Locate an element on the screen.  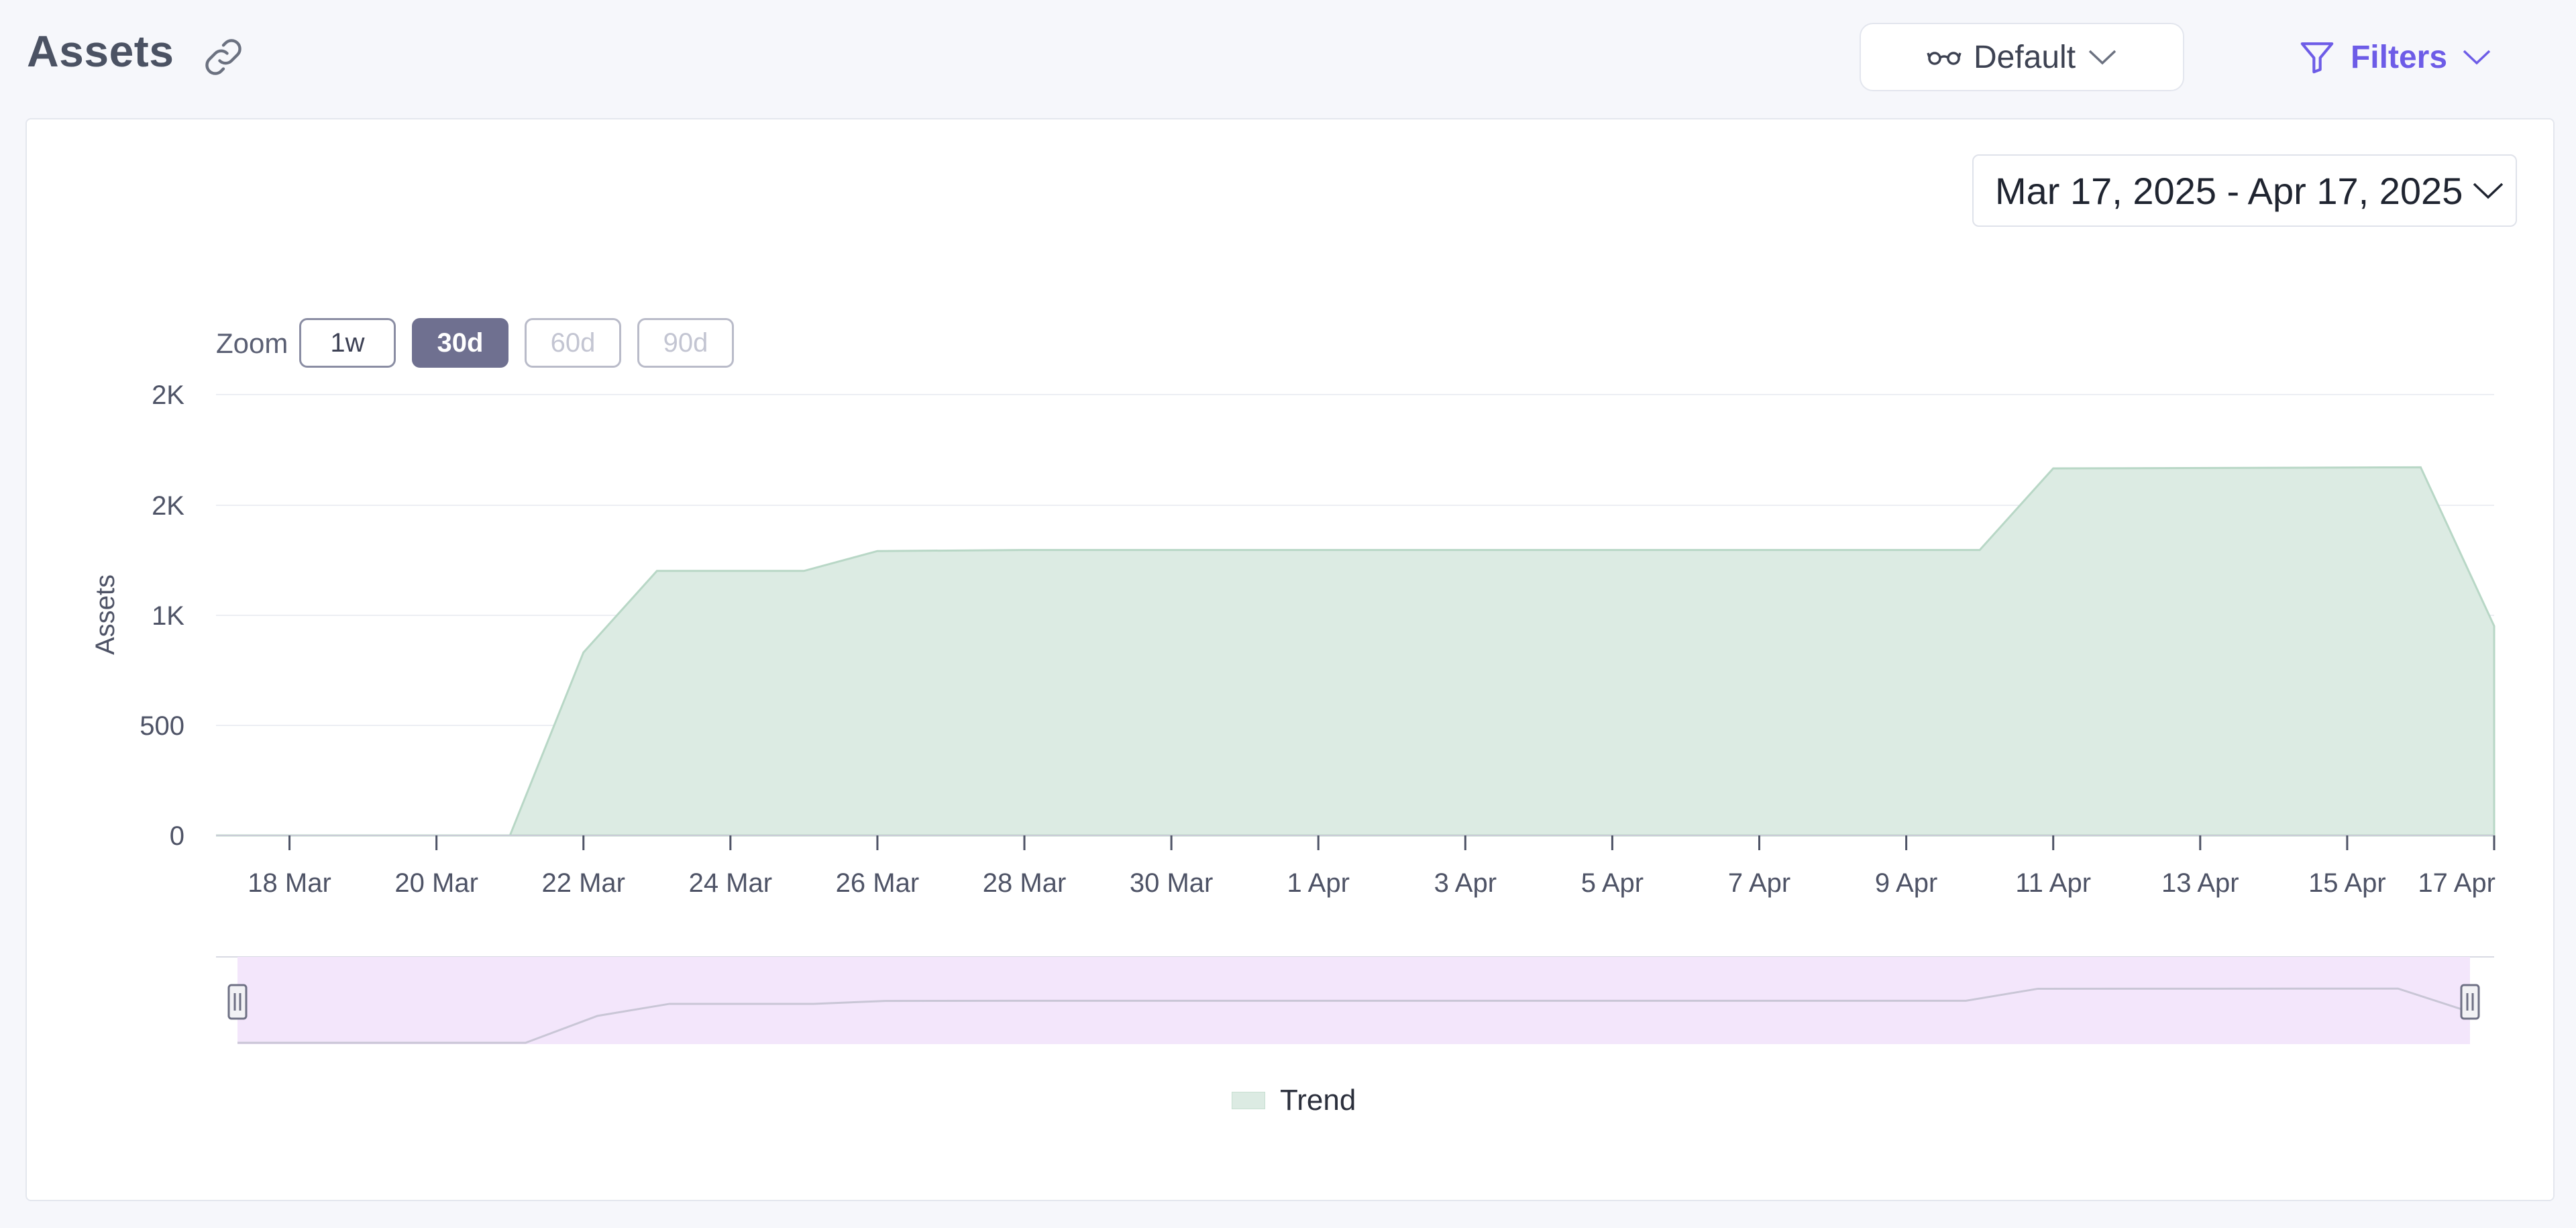
x-tick-label: 20 Mar is located at coordinates (436, 883).